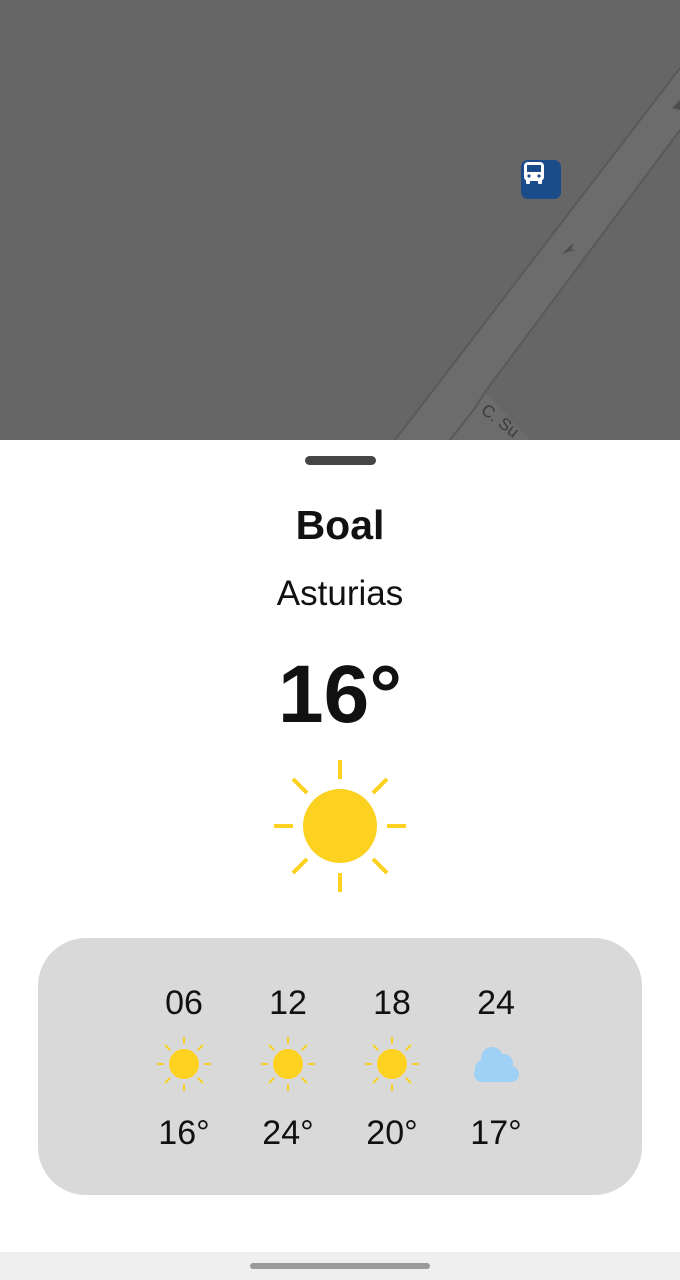  I want to click on forecast-temperature: 16°, so click(184, 1133).